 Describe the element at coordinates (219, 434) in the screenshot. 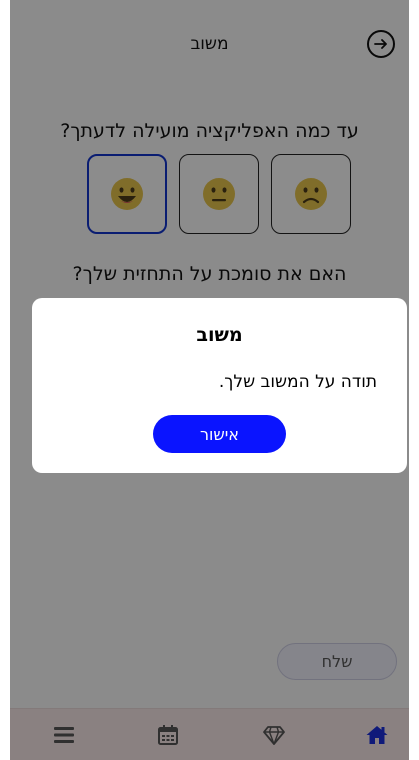

I see `confirm-button: אישור` at that location.